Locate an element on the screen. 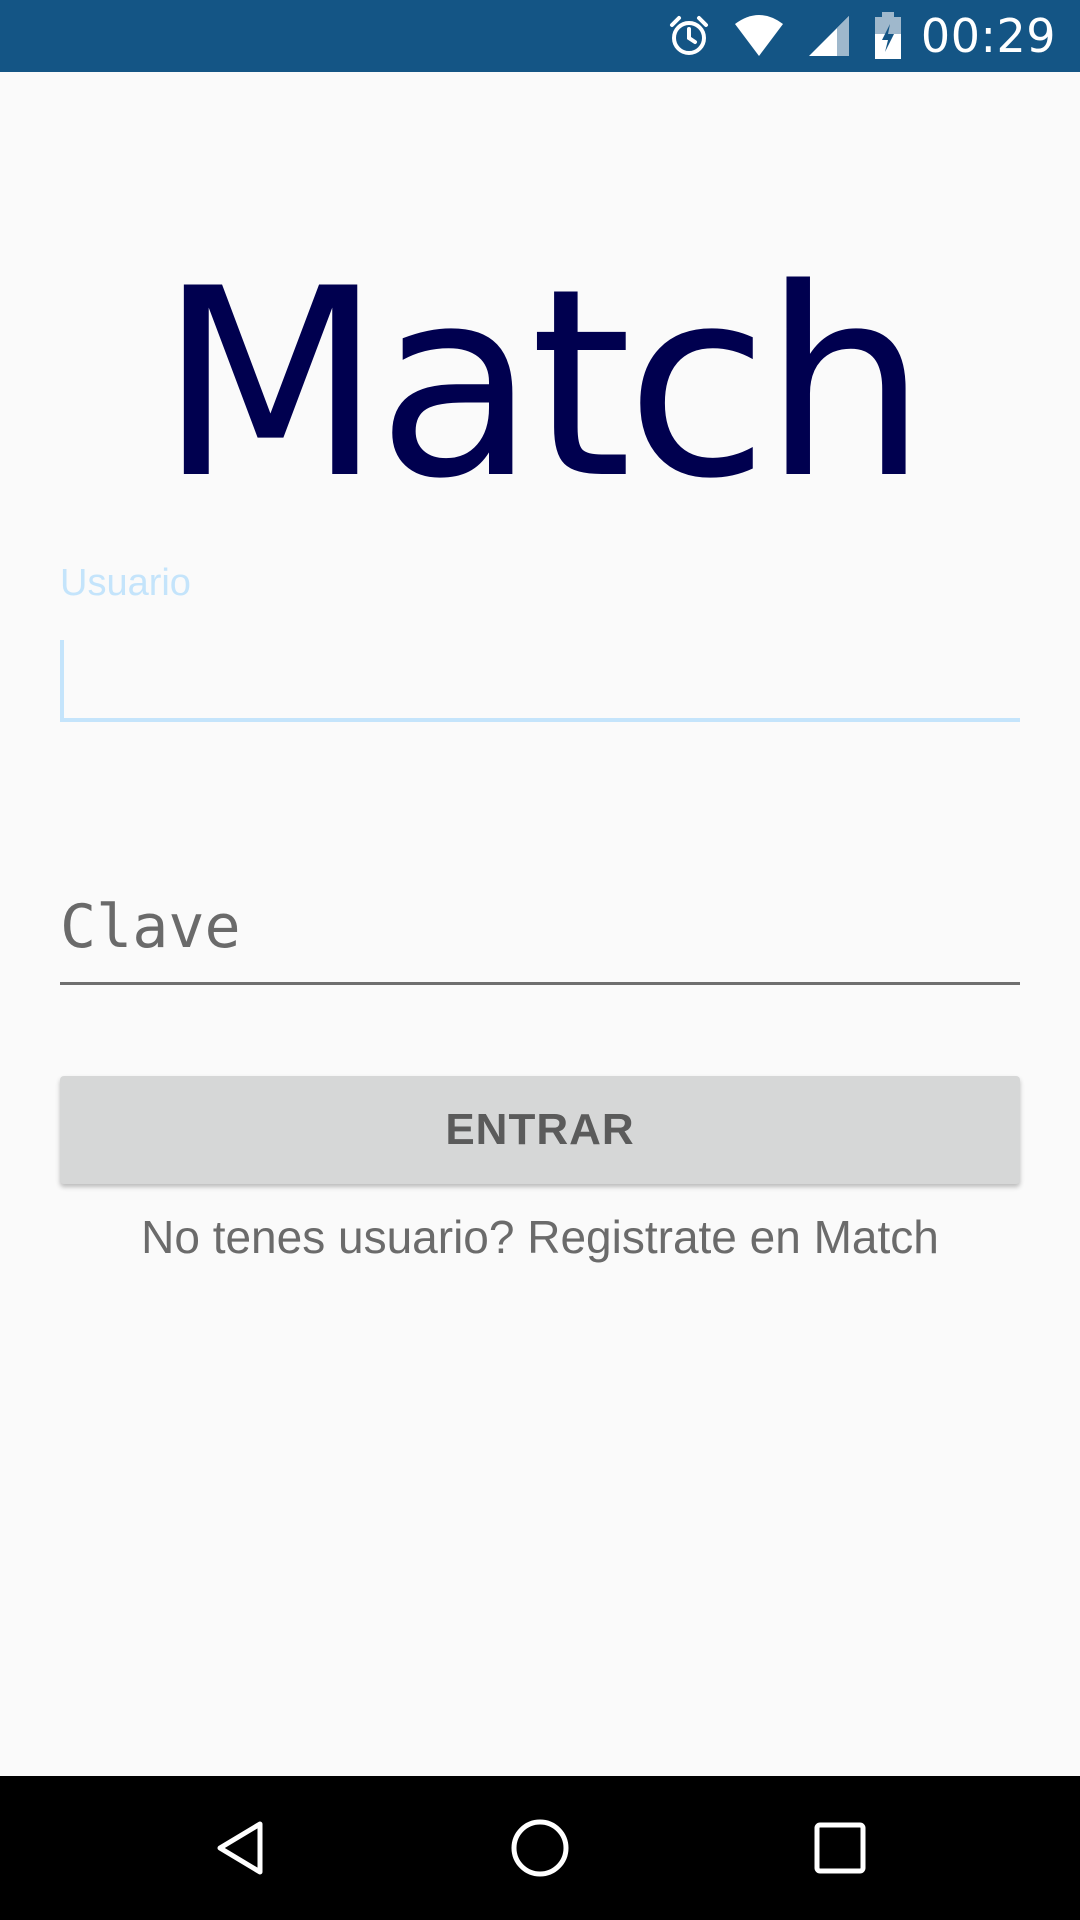 Image resolution: width=1080 pixels, height=1920 pixels. home-icon is located at coordinates (540, 1848).